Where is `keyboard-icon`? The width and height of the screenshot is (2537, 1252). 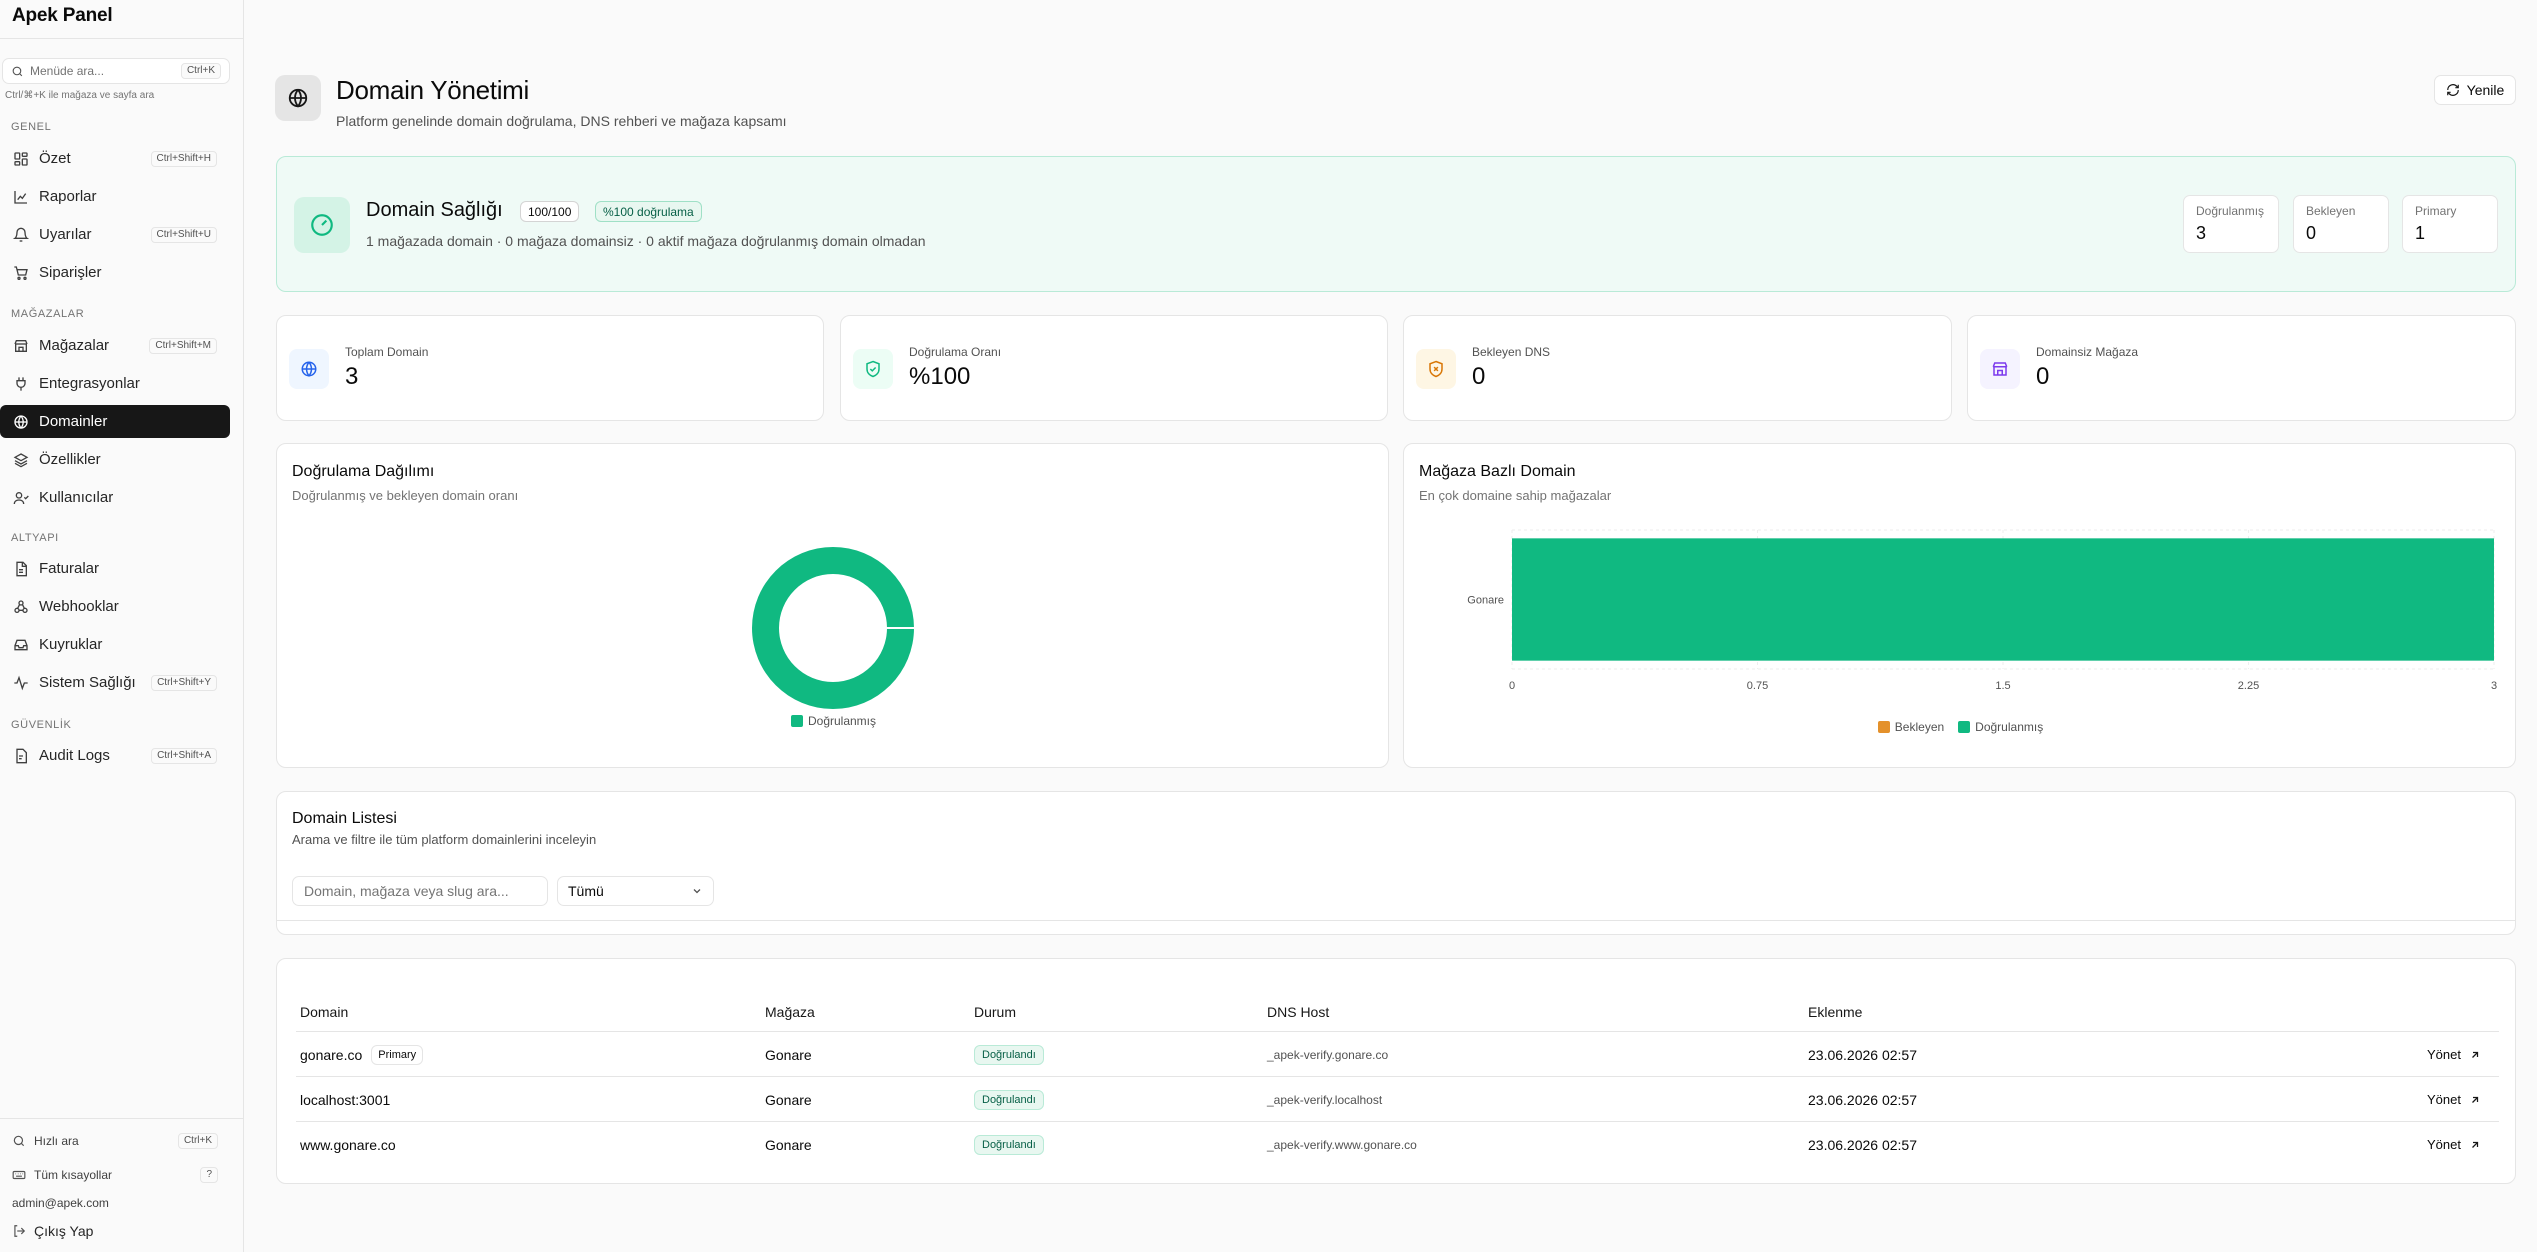
keyboard-icon is located at coordinates (19, 1175).